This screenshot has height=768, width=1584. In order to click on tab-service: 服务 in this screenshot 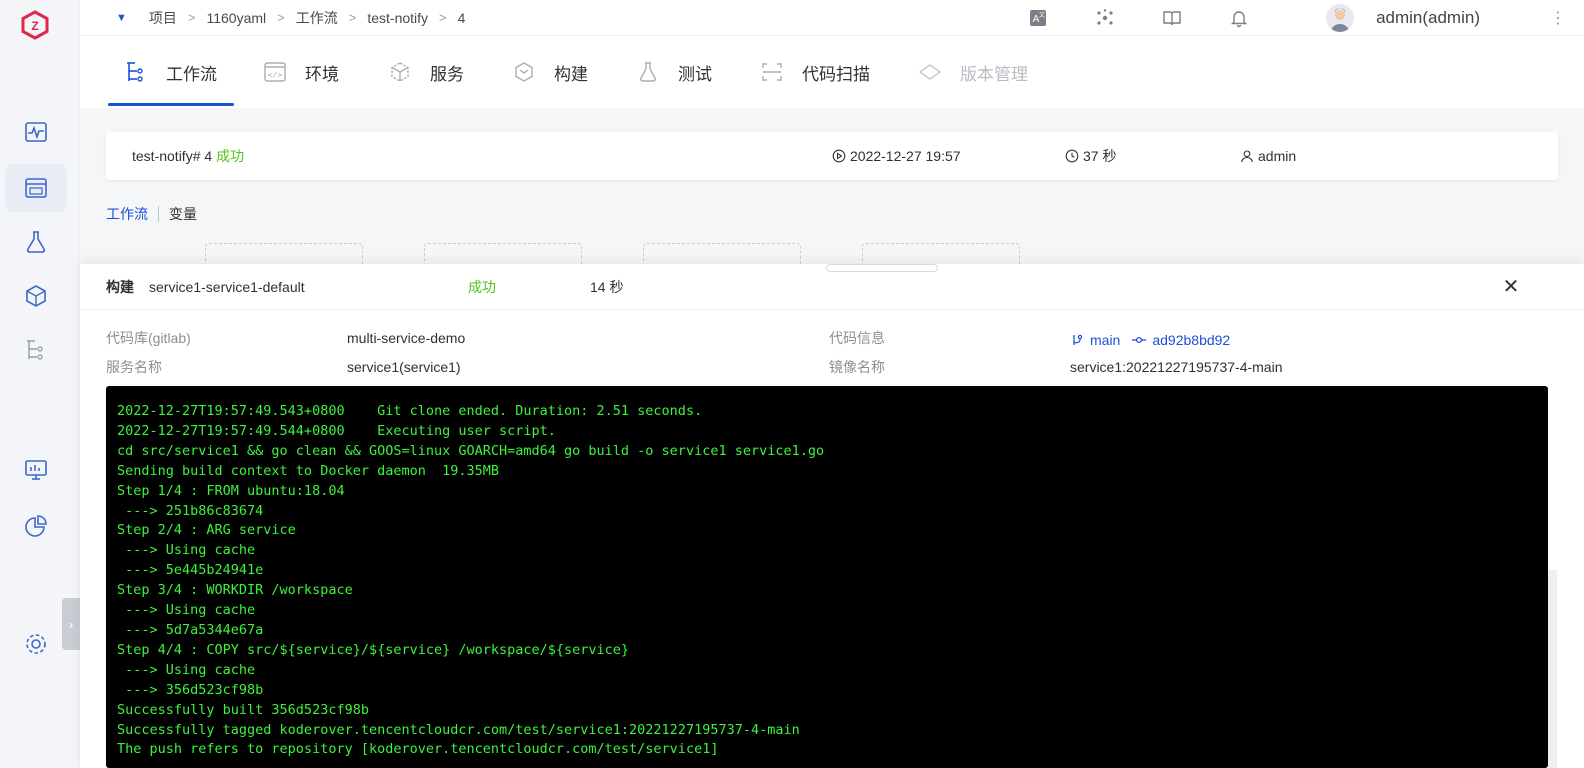, I will do `click(426, 72)`.